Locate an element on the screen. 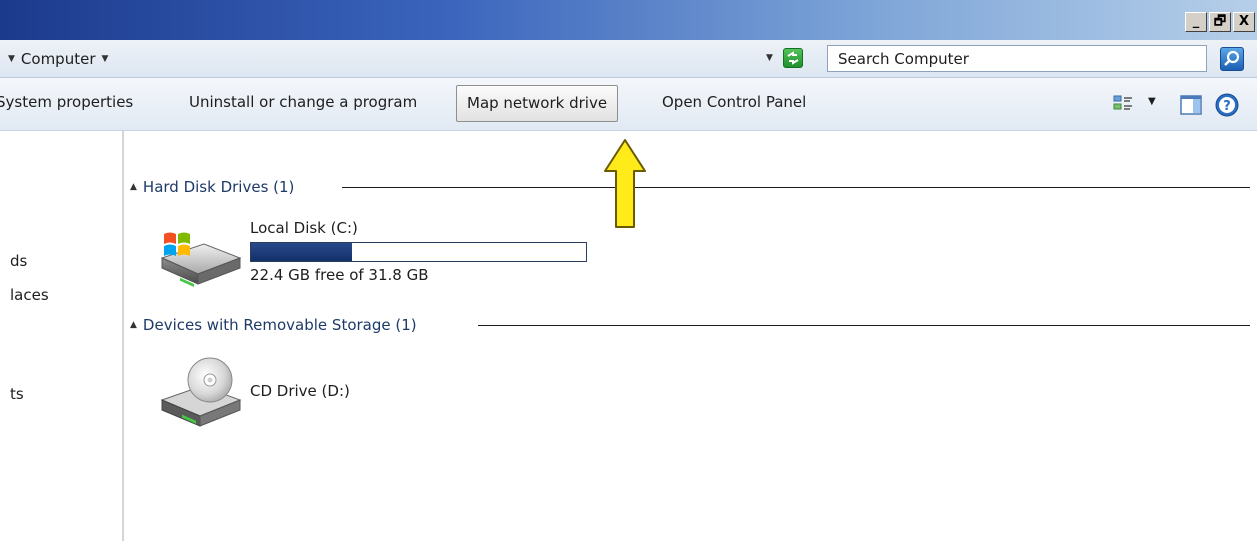  view-options-icon is located at coordinates (1123, 107).